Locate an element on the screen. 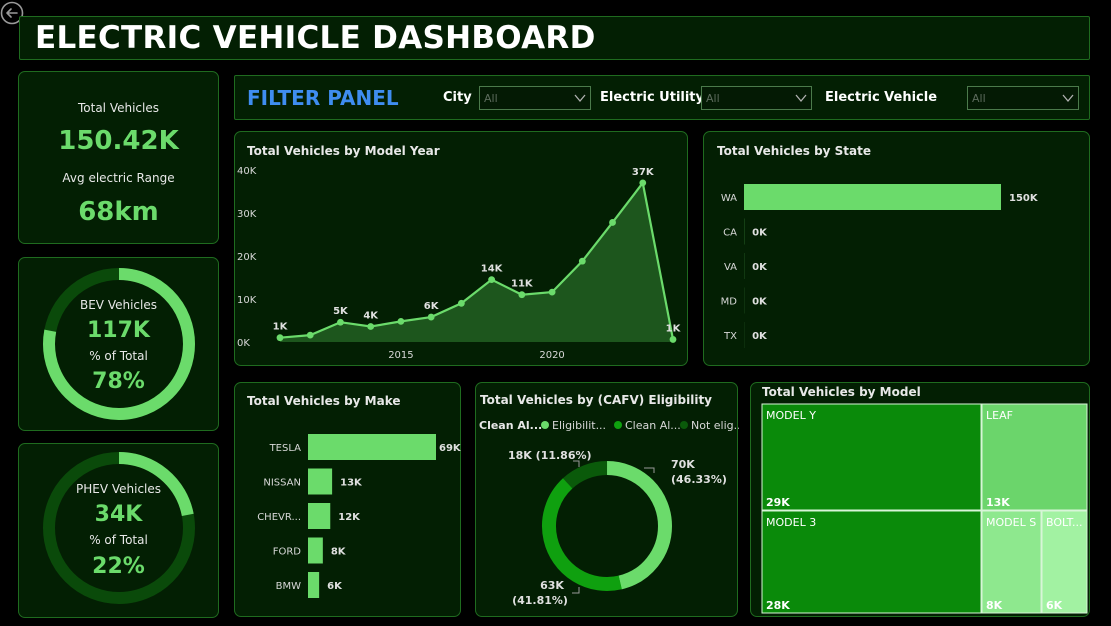 This screenshot has height=626, width=1111. category-label: TX is located at coordinates (730, 336).